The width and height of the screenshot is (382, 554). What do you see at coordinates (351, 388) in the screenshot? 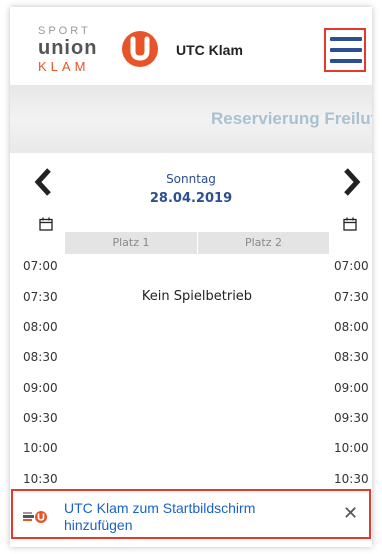
I see `time-label-right: 09:00` at bounding box center [351, 388].